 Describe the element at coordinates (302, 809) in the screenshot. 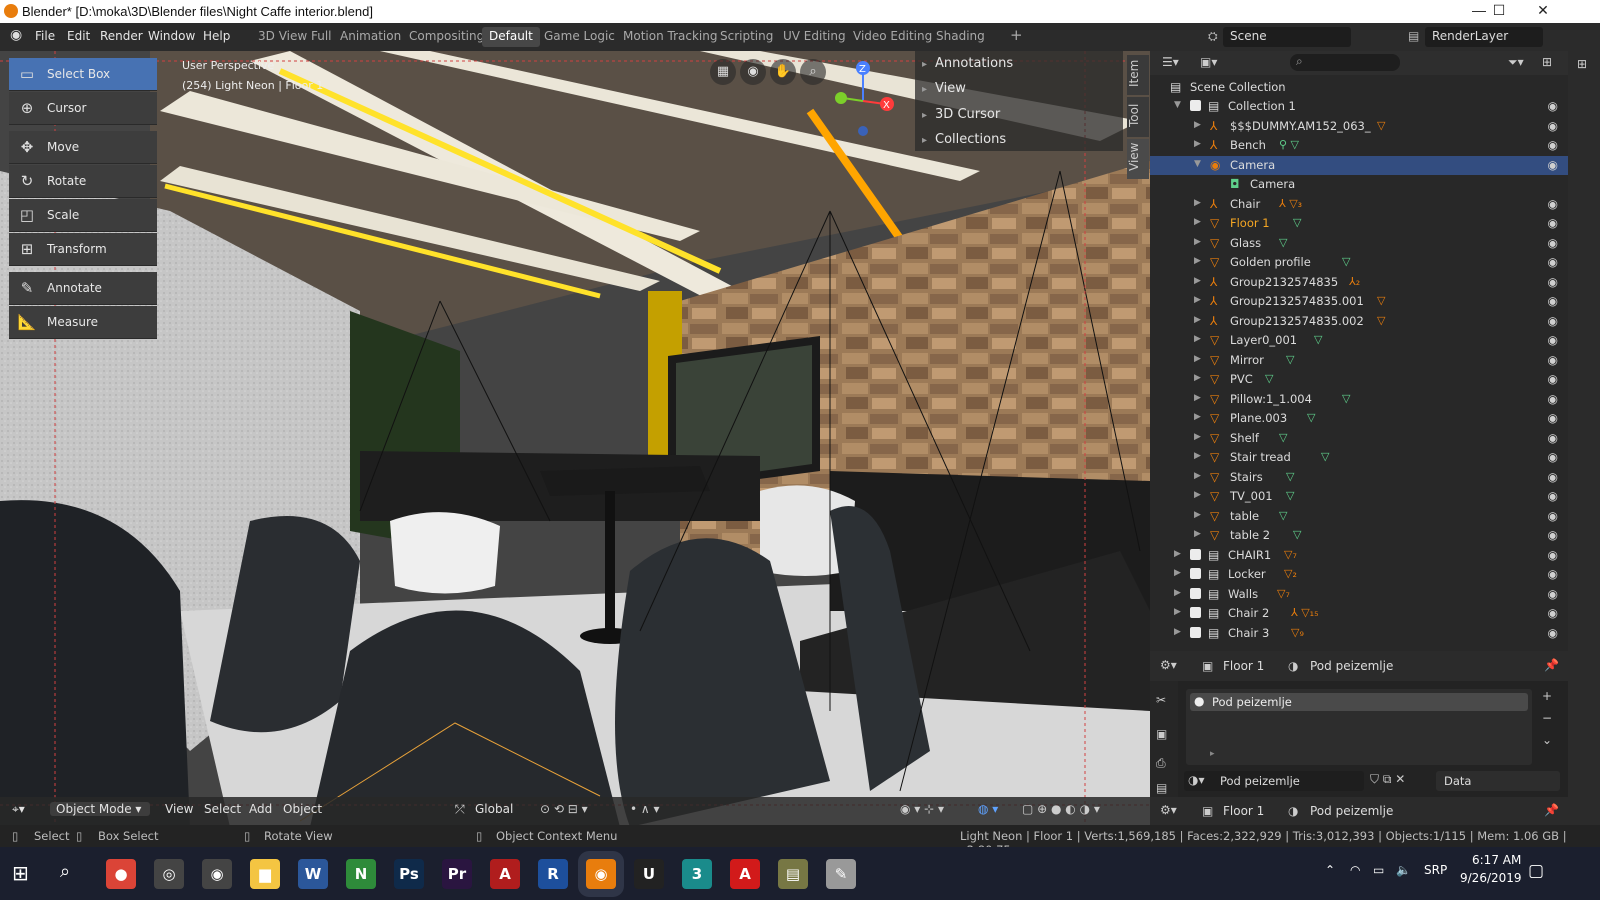

I see `header-menu-object: Object` at that location.